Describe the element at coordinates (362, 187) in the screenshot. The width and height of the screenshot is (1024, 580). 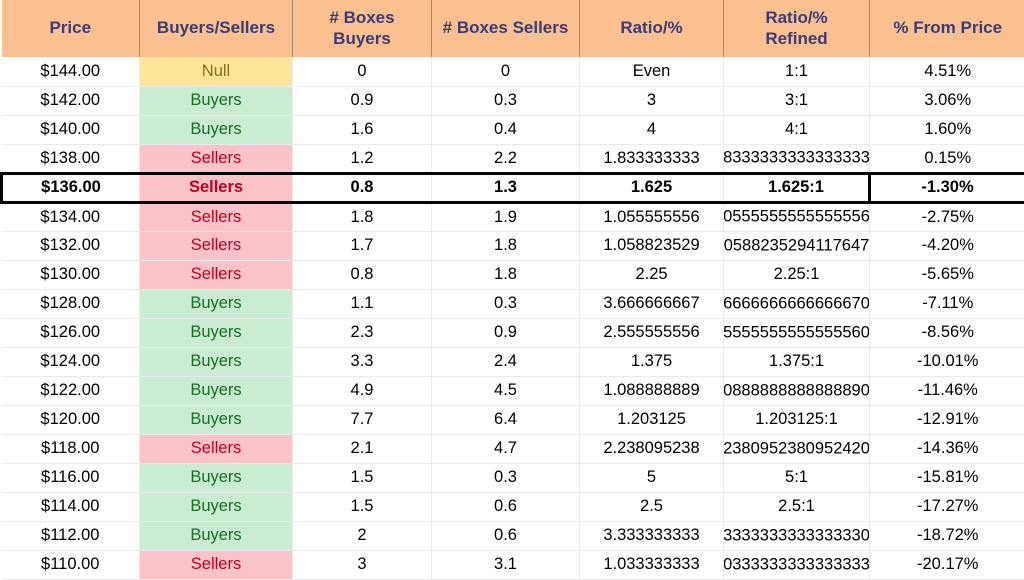
I see `cell-boxes-buyers: 0.8` at that location.